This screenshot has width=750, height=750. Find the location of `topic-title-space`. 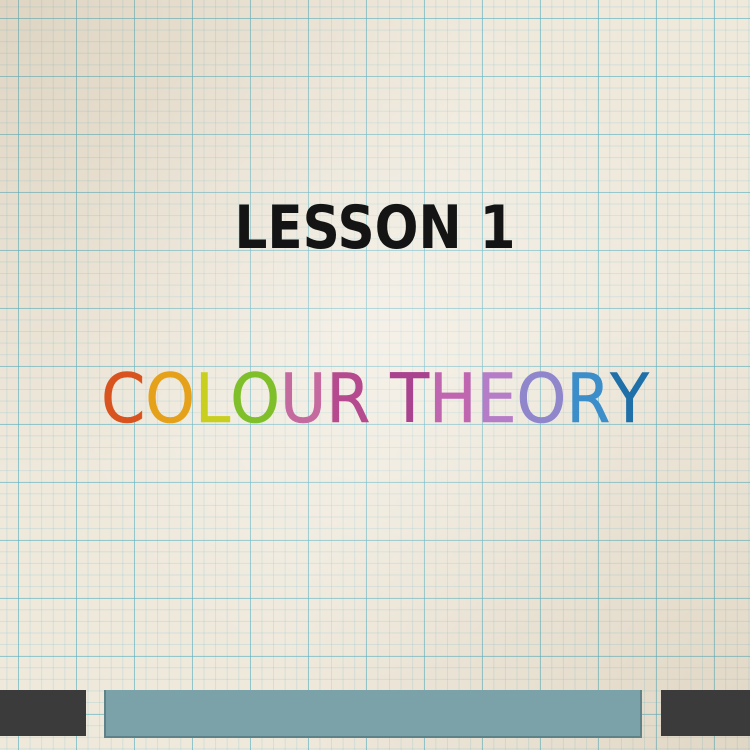

topic-title-space is located at coordinates (380, 400).